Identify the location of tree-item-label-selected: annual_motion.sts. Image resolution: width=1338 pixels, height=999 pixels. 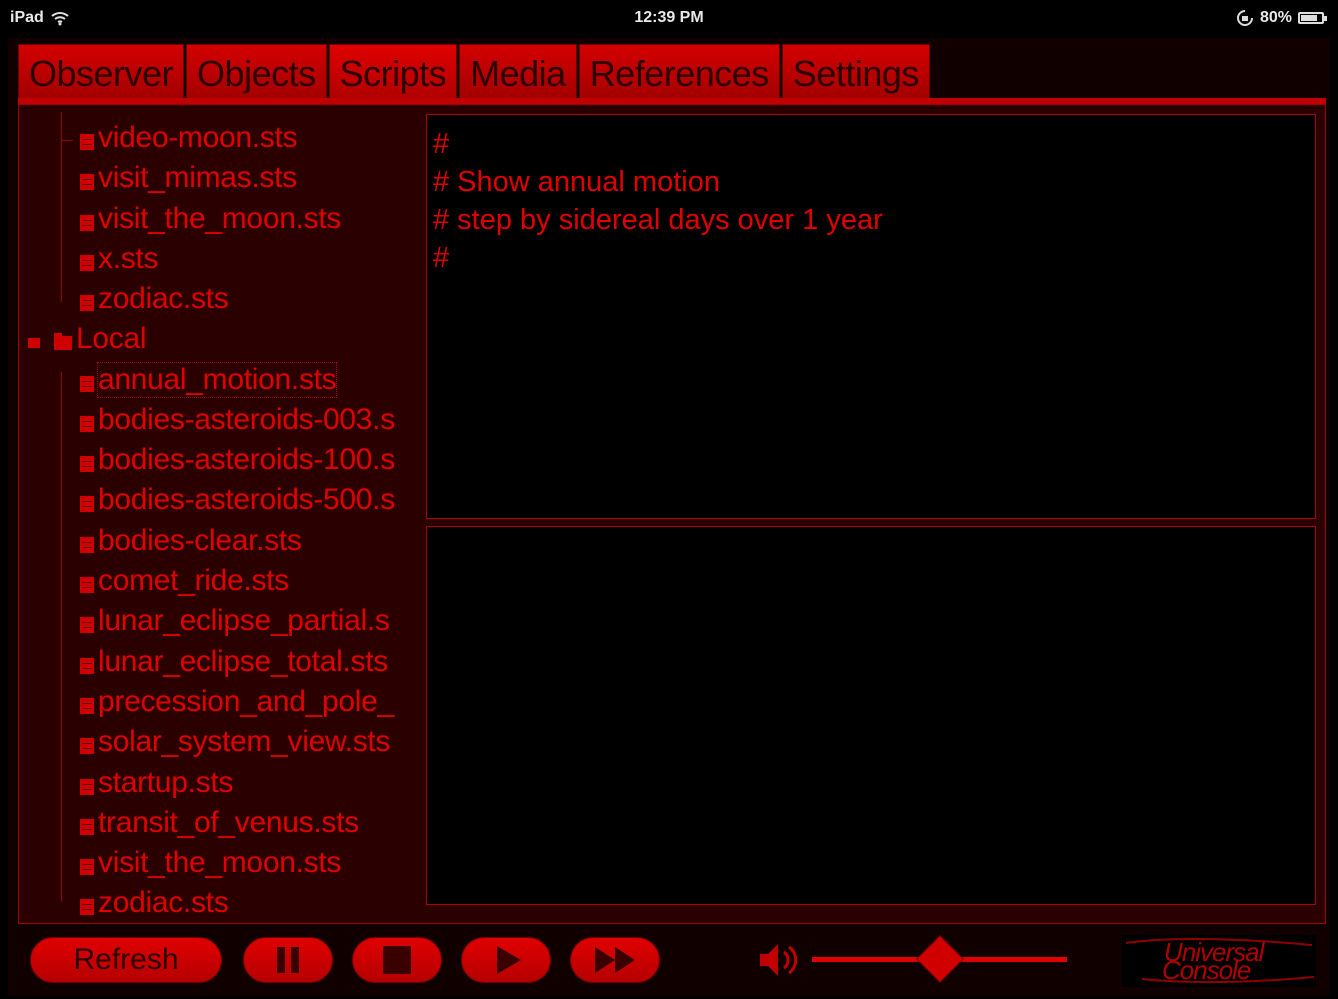
(217, 380).